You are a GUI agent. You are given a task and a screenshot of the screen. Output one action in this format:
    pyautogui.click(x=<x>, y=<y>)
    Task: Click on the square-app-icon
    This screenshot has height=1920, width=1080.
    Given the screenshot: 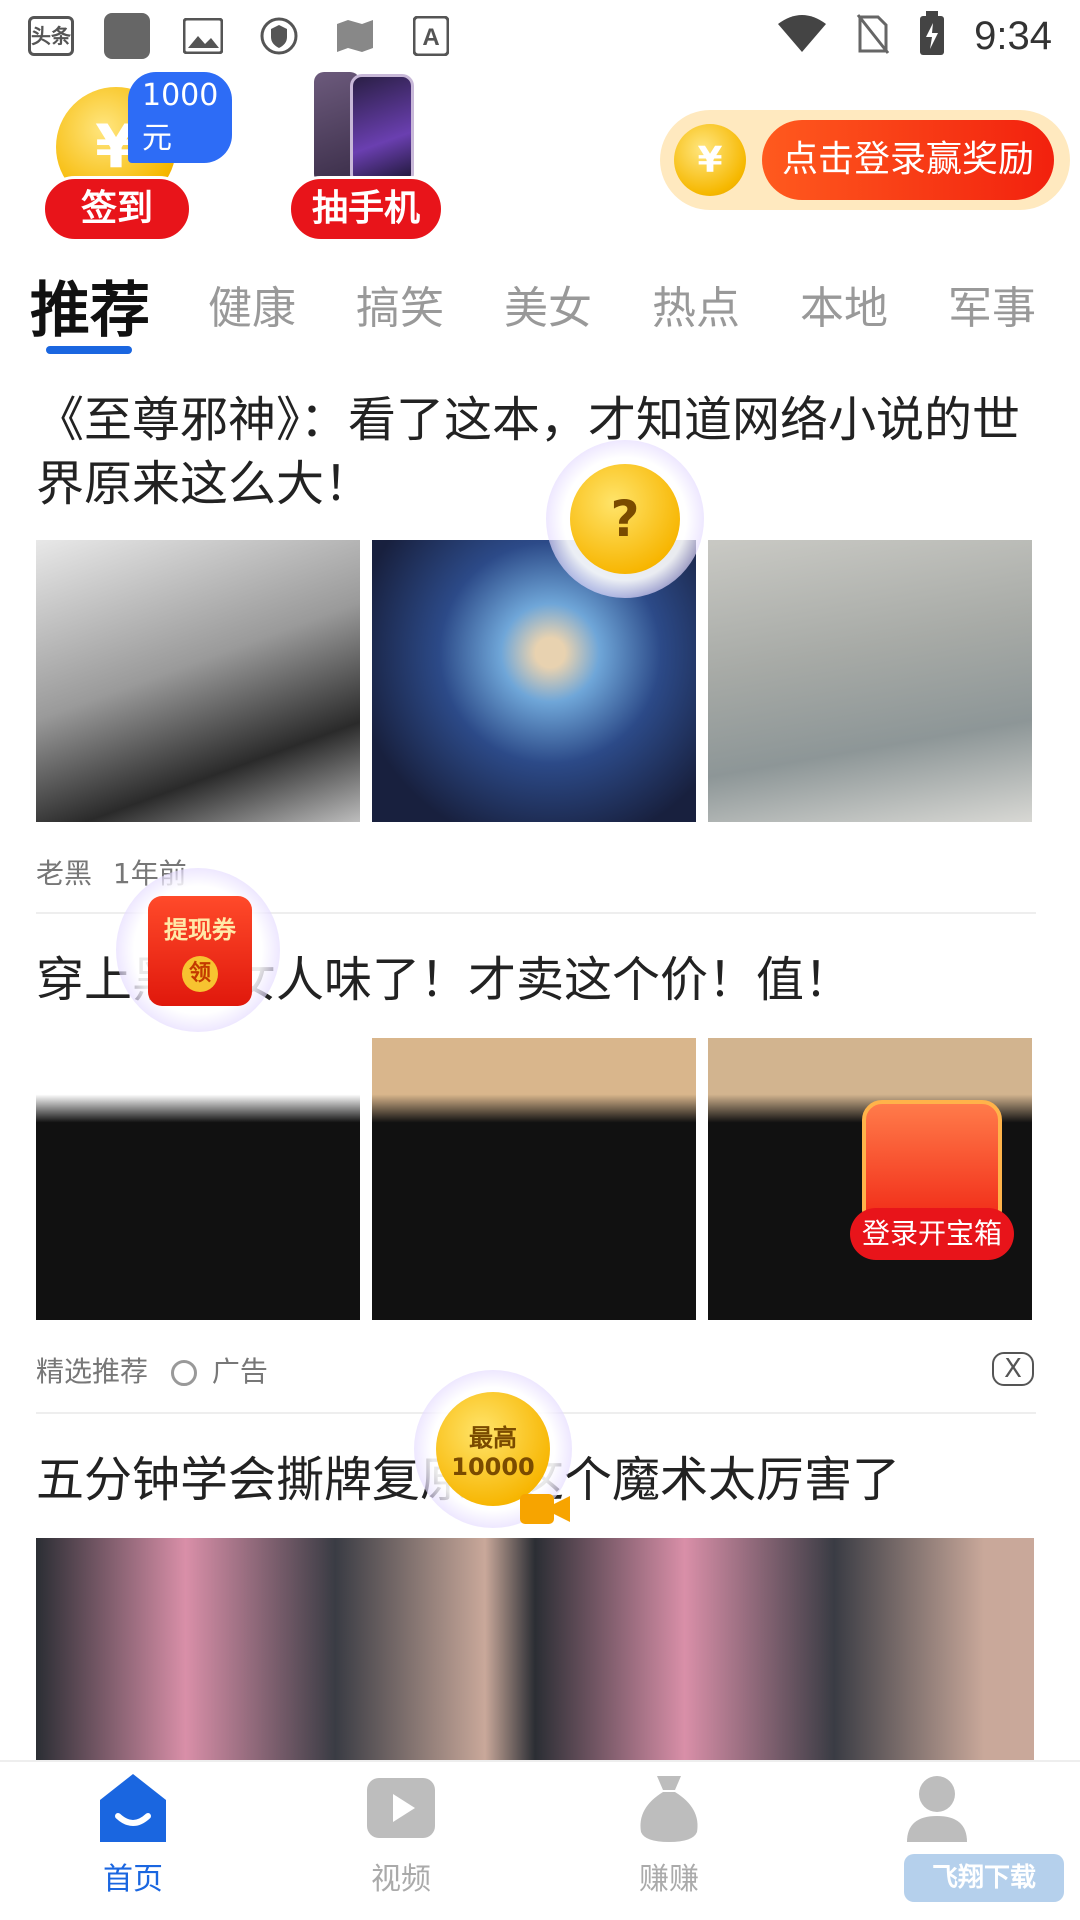 What is the action you would take?
    pyautogui.click(x=127, y=36)
    